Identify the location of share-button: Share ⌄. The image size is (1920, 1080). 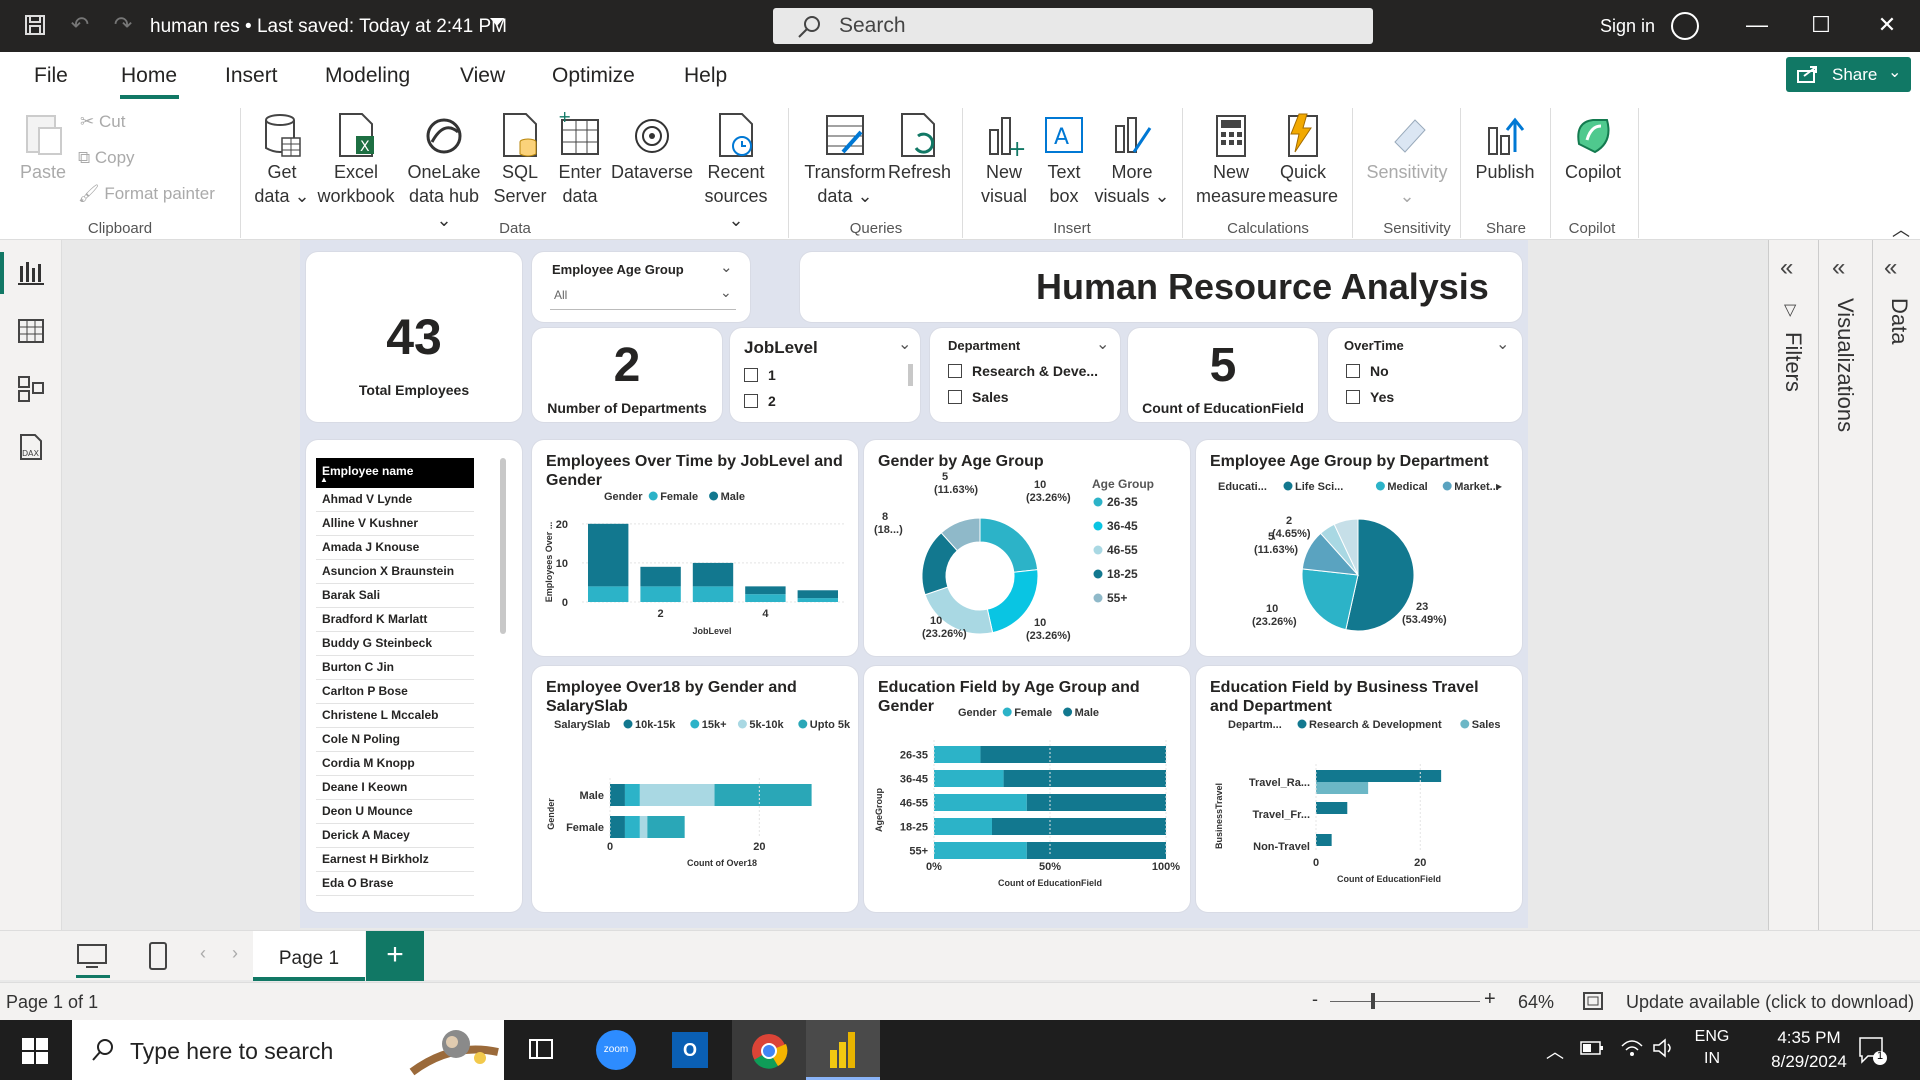
(1848, 74).